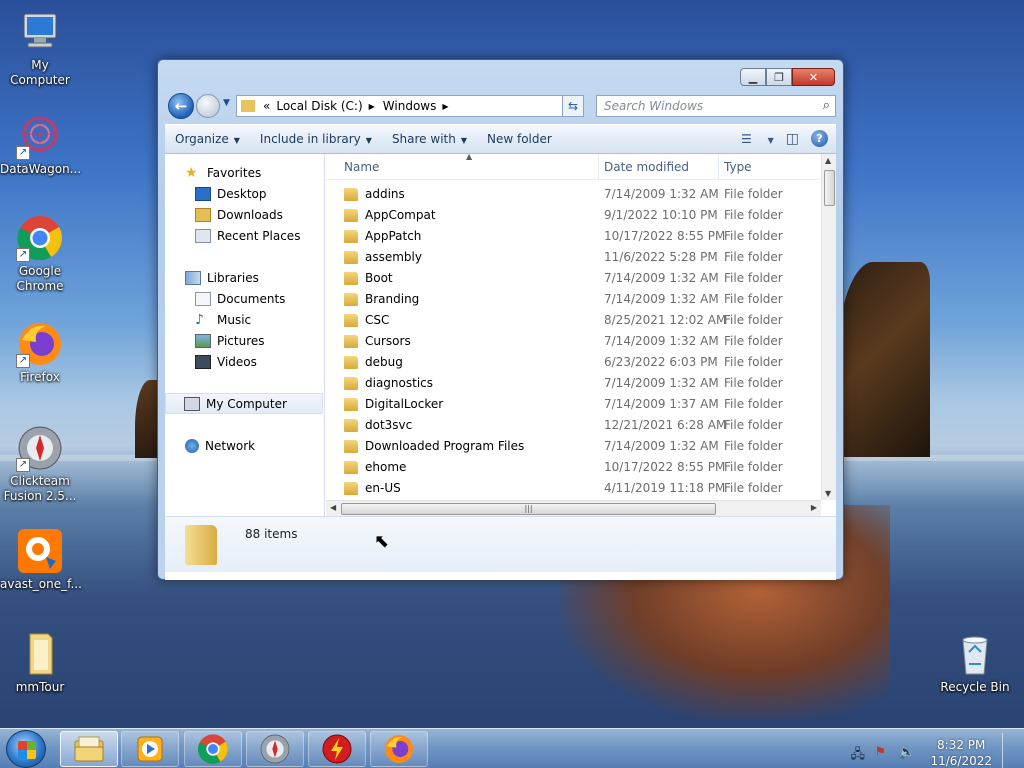  Describe the element at coordinates (826, 105) in the screenshot. I see `search-icon: ⌕` at that location.